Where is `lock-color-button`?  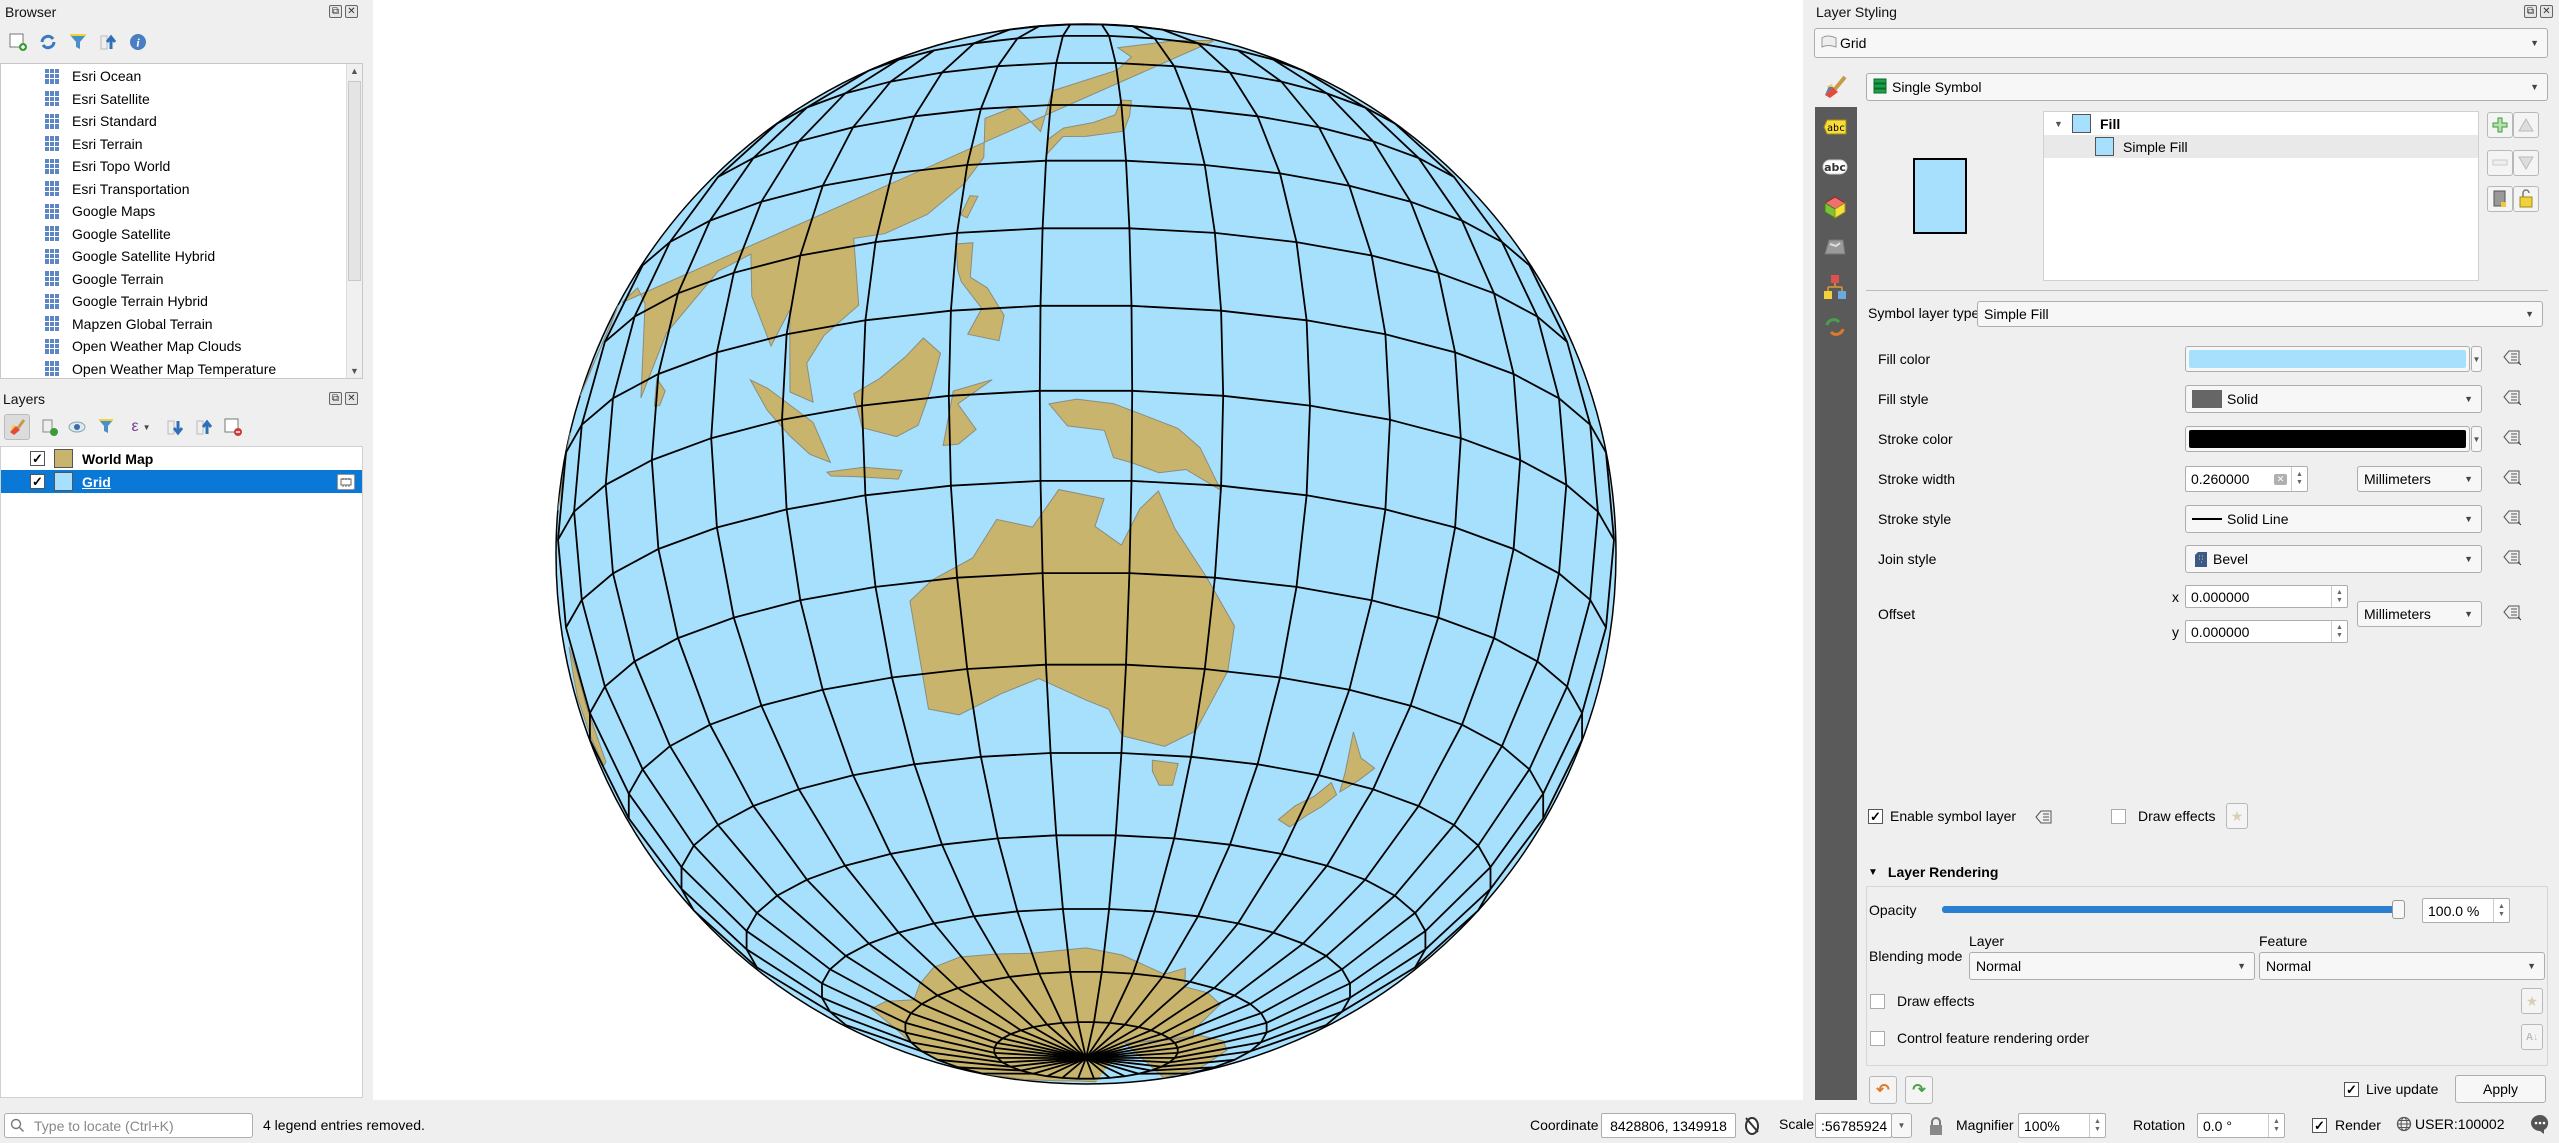 lock-color-button is located at coordinates (2526, 199).